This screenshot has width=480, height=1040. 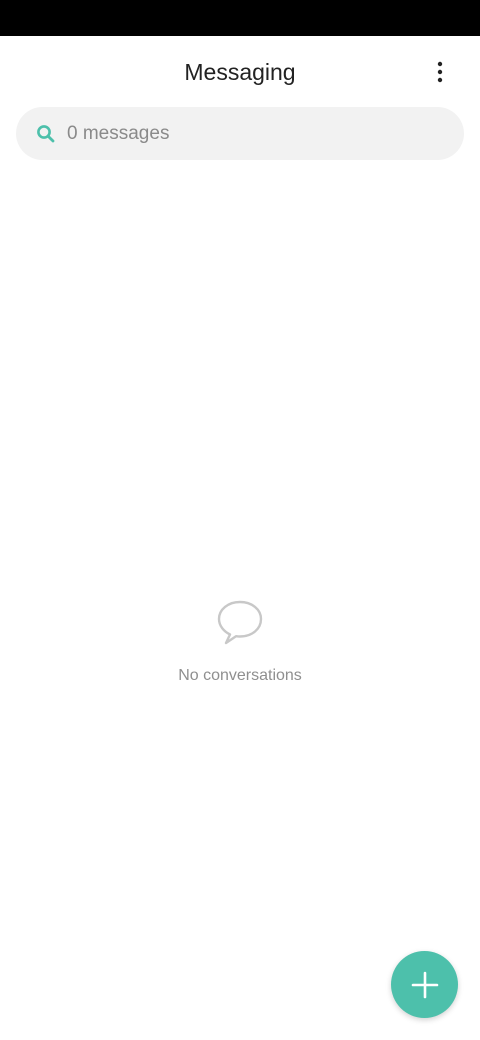 I want to click on plus-icon, so click(x=424, y=984).